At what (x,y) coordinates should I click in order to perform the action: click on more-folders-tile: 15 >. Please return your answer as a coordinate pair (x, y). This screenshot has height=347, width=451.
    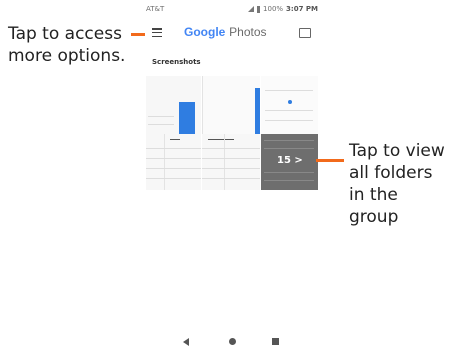
    Looking at the image, I should click on (289, 162).